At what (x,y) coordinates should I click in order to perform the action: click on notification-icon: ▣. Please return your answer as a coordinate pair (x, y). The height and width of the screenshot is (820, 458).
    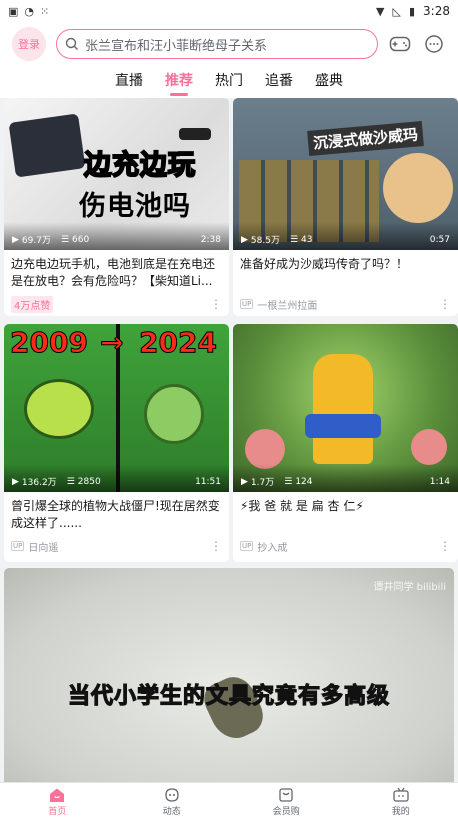
    Looking at the image, I should click on (13, 11).